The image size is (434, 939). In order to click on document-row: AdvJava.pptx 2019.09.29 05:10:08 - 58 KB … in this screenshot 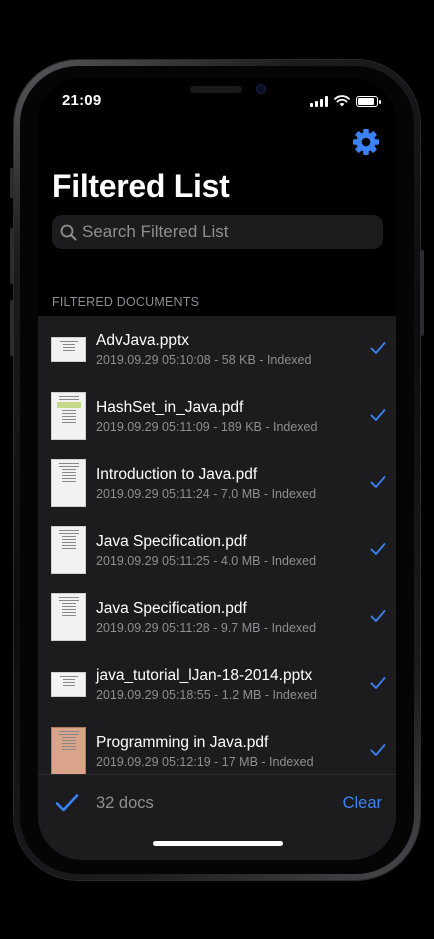, I will do `click(217, 349)`.